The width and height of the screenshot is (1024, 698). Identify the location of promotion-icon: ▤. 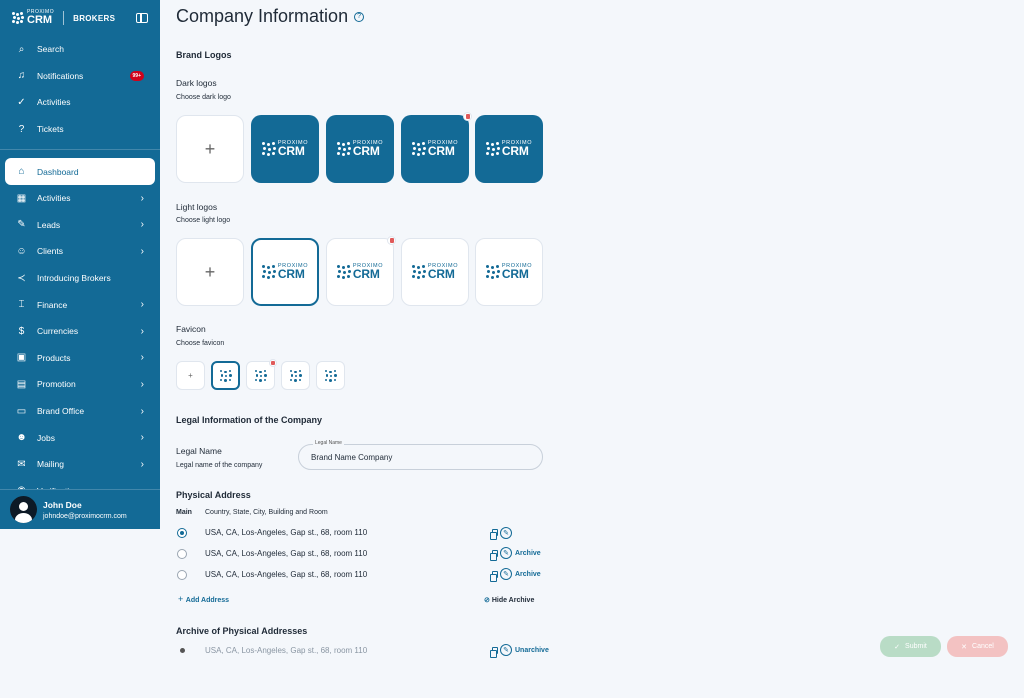
(21, 384).